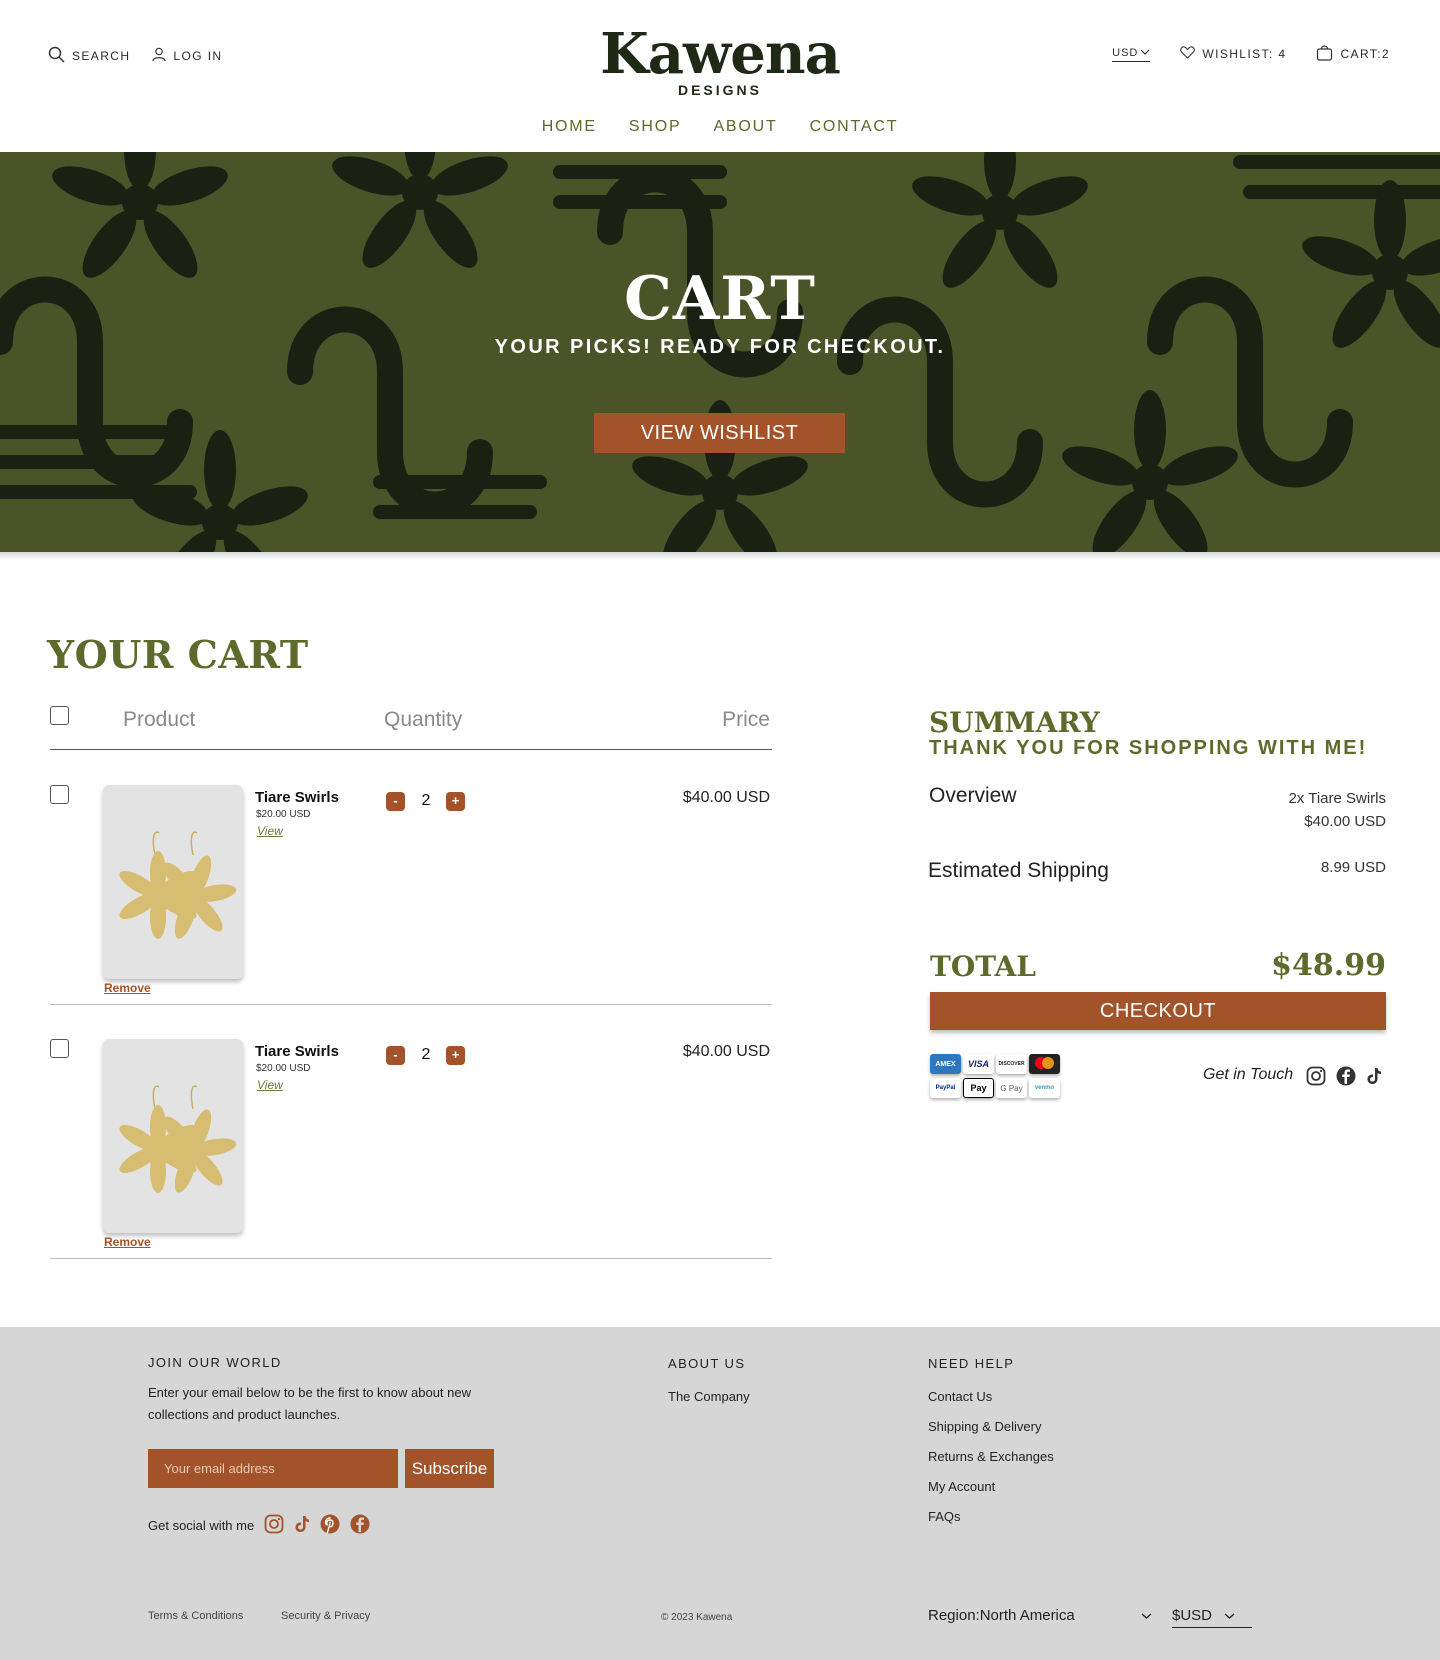  Describe the element at coordinates (1188, 54) in the screenshot. I see `heart-icon` at that location.